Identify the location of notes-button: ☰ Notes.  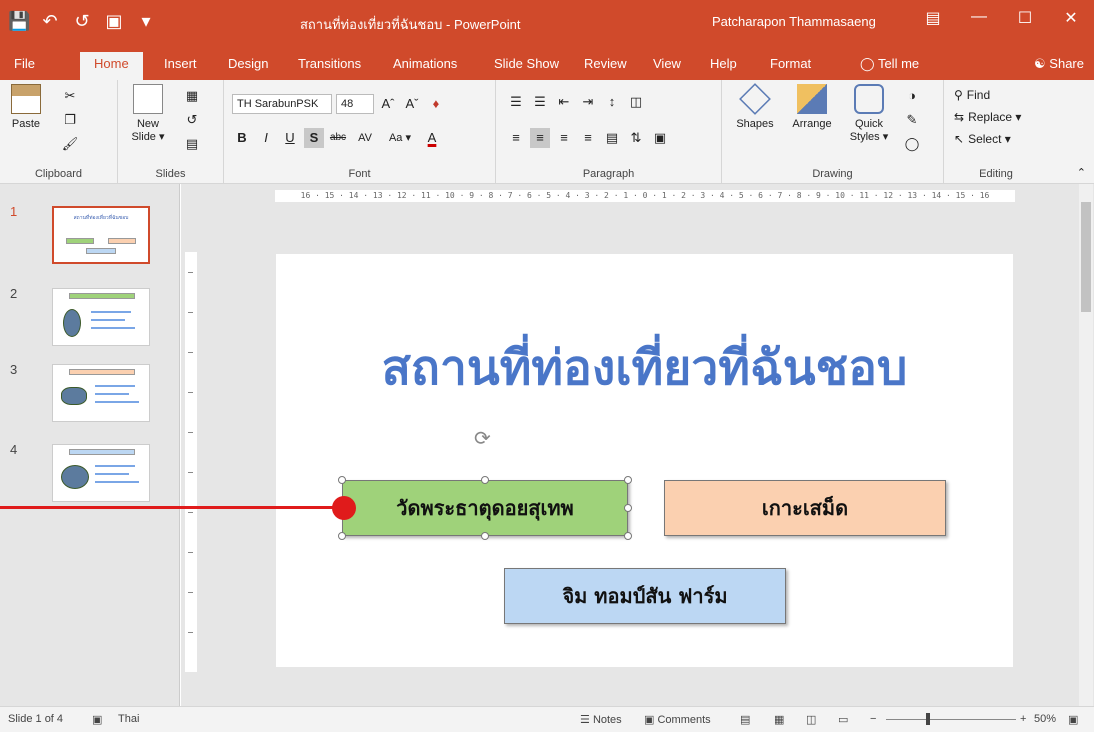
(601, 719).